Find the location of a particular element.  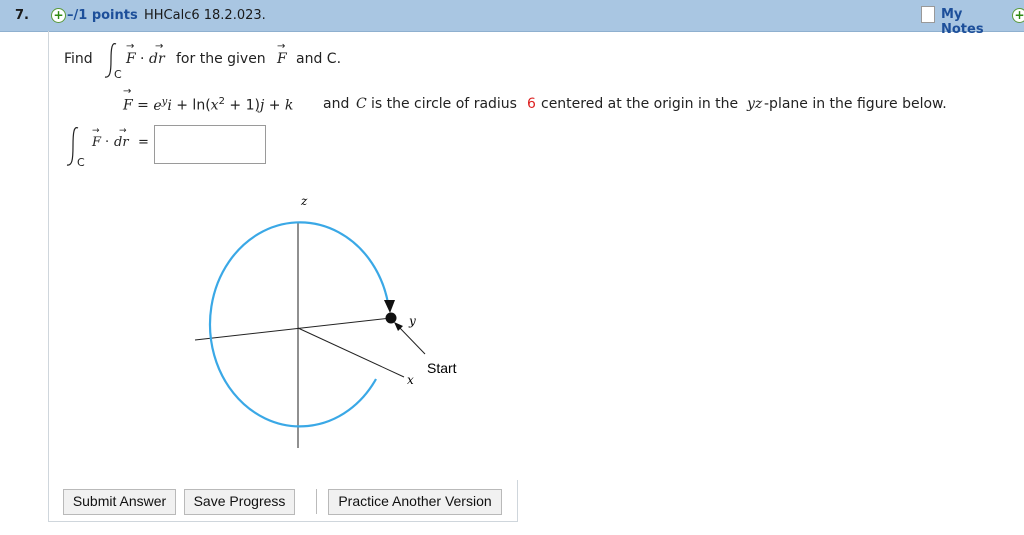

note-icon is located at coordinates (928, 14).